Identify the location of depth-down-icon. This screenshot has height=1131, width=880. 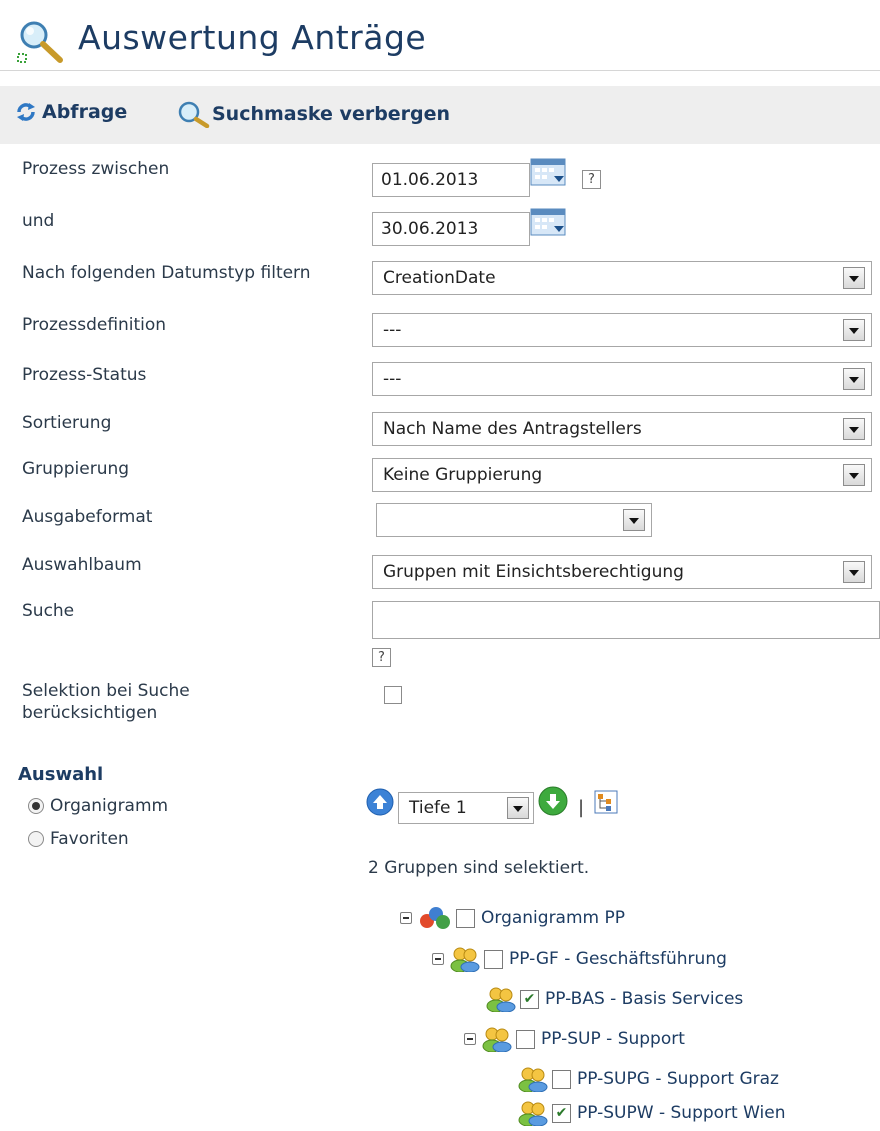
(553, 803).